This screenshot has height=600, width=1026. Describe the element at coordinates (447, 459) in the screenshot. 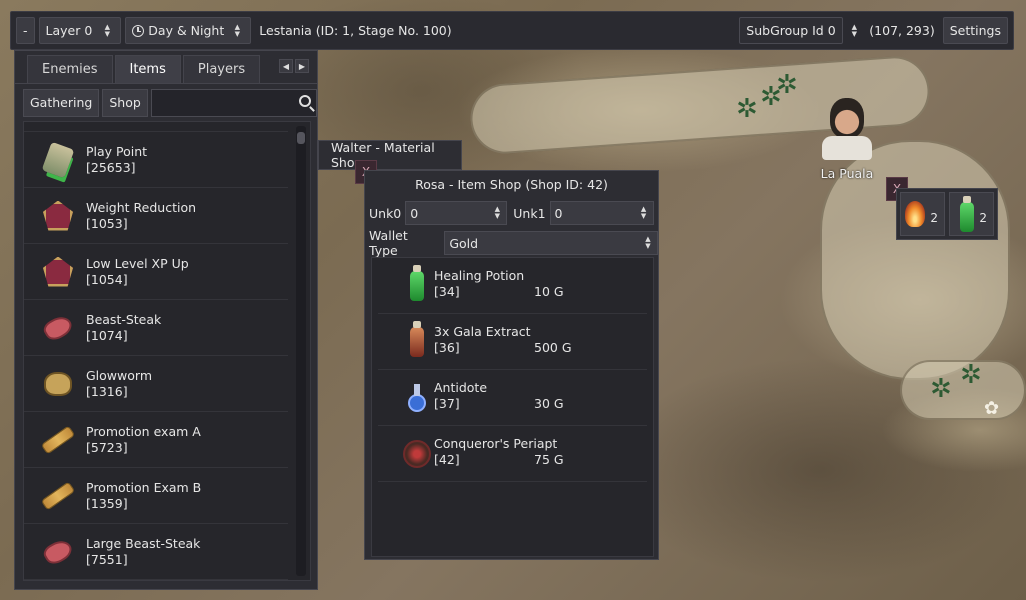

I see `shop-item-id: [42]` at that location.